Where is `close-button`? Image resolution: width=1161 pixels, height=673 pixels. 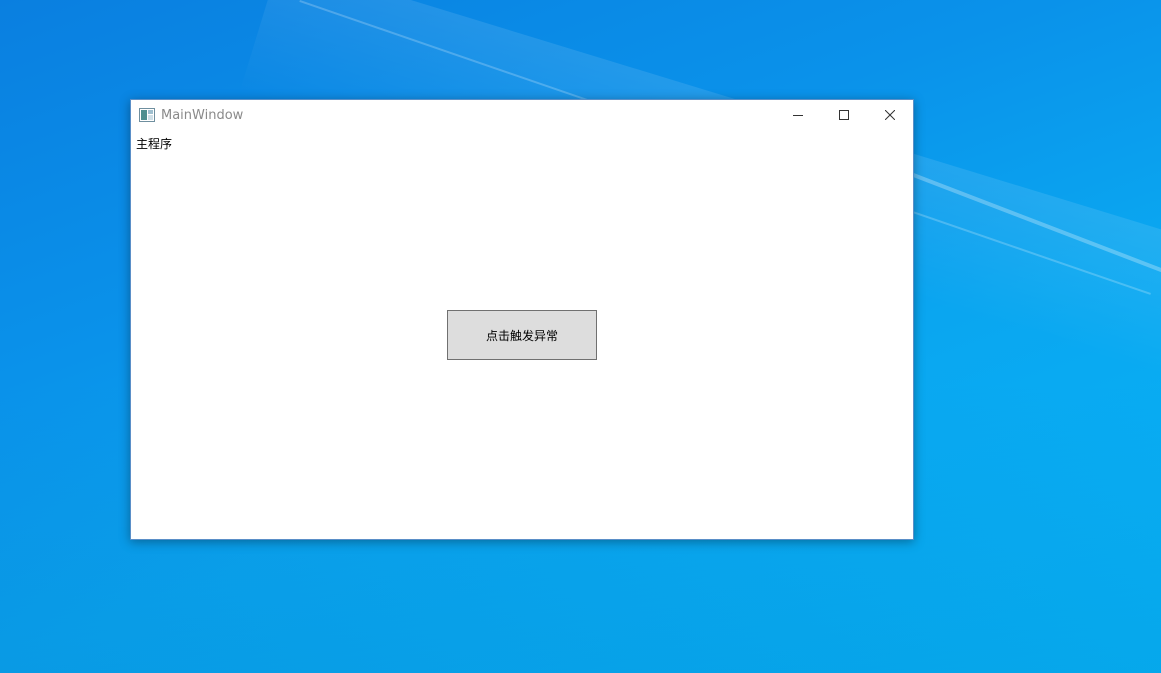
close-button is located at coordinates (890, 115).